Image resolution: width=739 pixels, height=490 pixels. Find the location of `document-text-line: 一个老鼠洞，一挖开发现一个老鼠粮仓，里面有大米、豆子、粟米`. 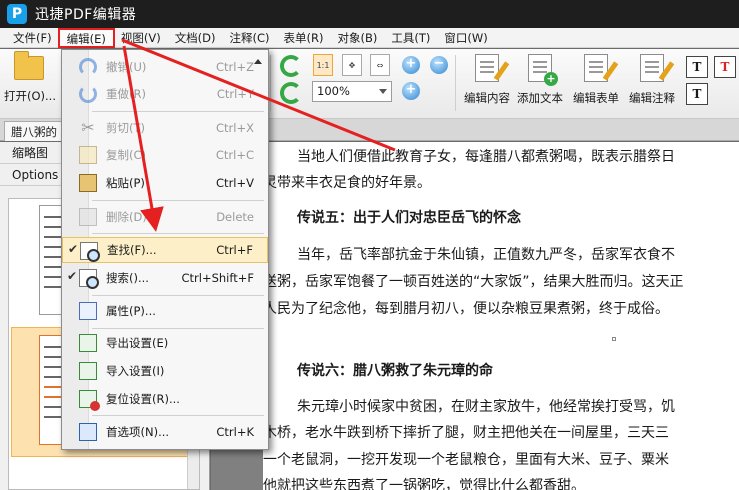

document-text-line: 一个老鼠洞，一挖开发现一个老鼠粮仓，里面有大米、豆子、粟米 is located at coordinates (466, 460).